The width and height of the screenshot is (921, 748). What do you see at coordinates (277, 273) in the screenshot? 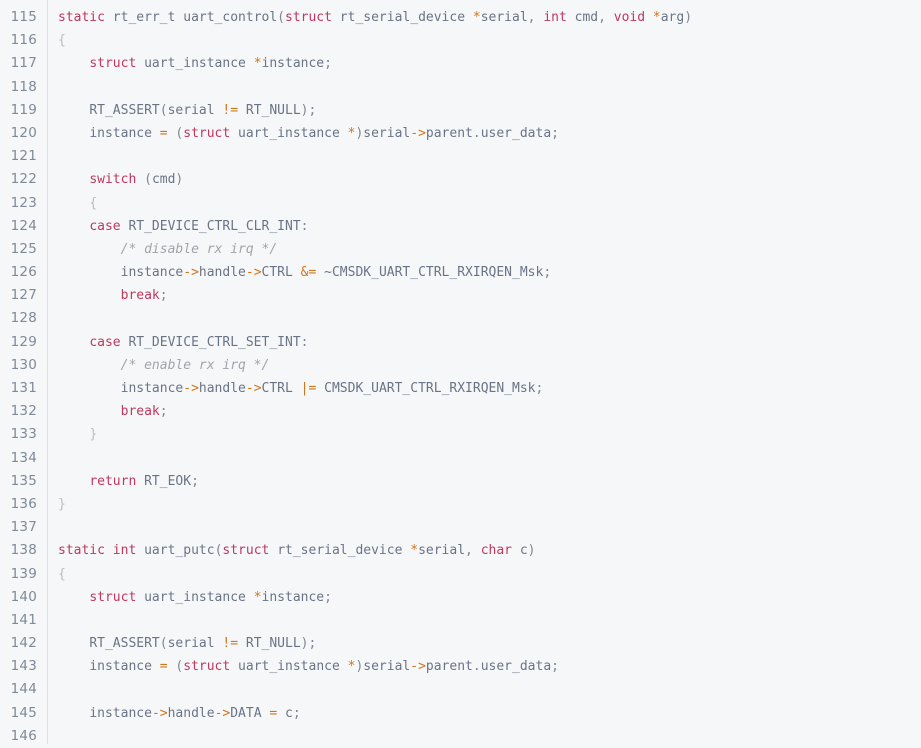
I see `code-token-id: CTRL` at bounding box center [277, 273].